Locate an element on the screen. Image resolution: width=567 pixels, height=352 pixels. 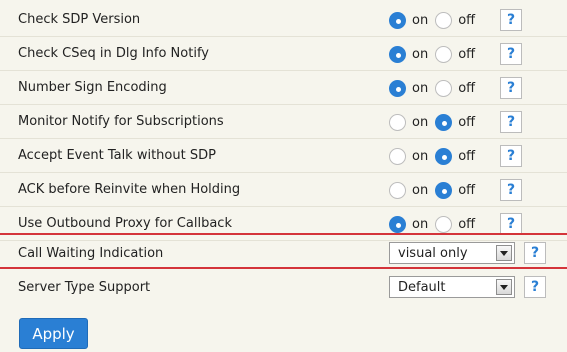
select-value: visual only is located at coordinates (433, 253).